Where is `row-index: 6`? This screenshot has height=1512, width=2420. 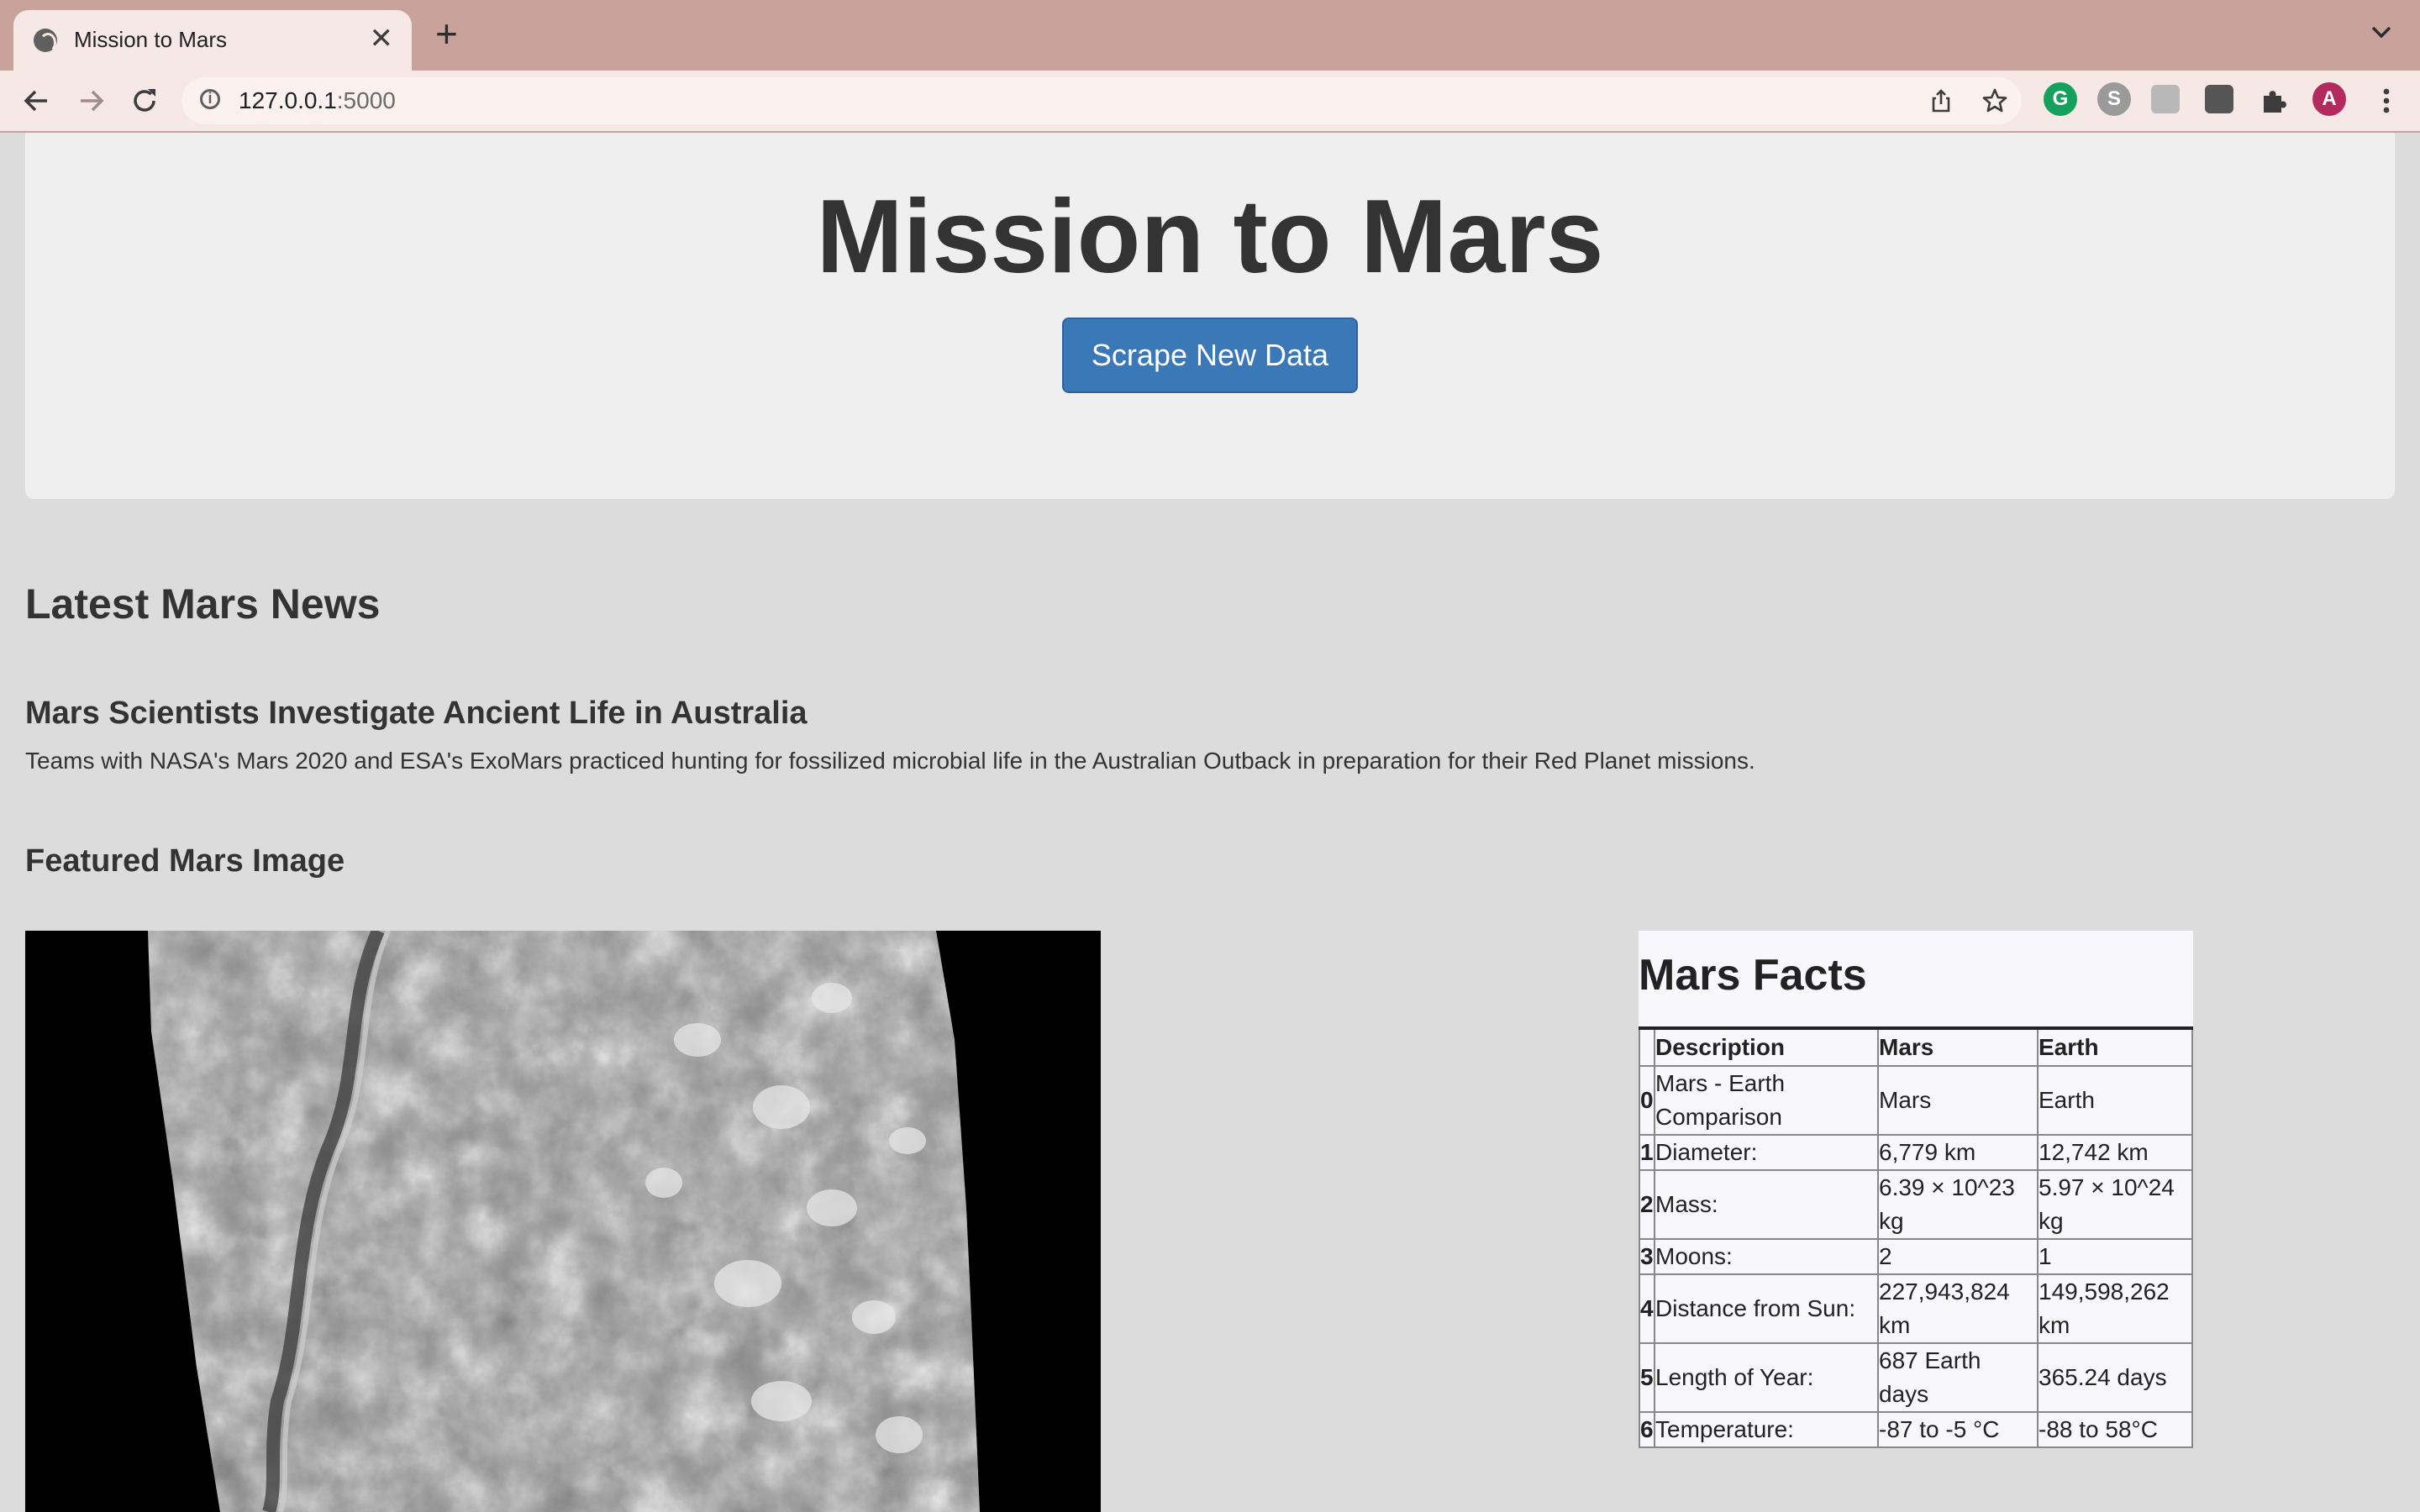
row-index: 6 is located at coordinates (1647, 1429).